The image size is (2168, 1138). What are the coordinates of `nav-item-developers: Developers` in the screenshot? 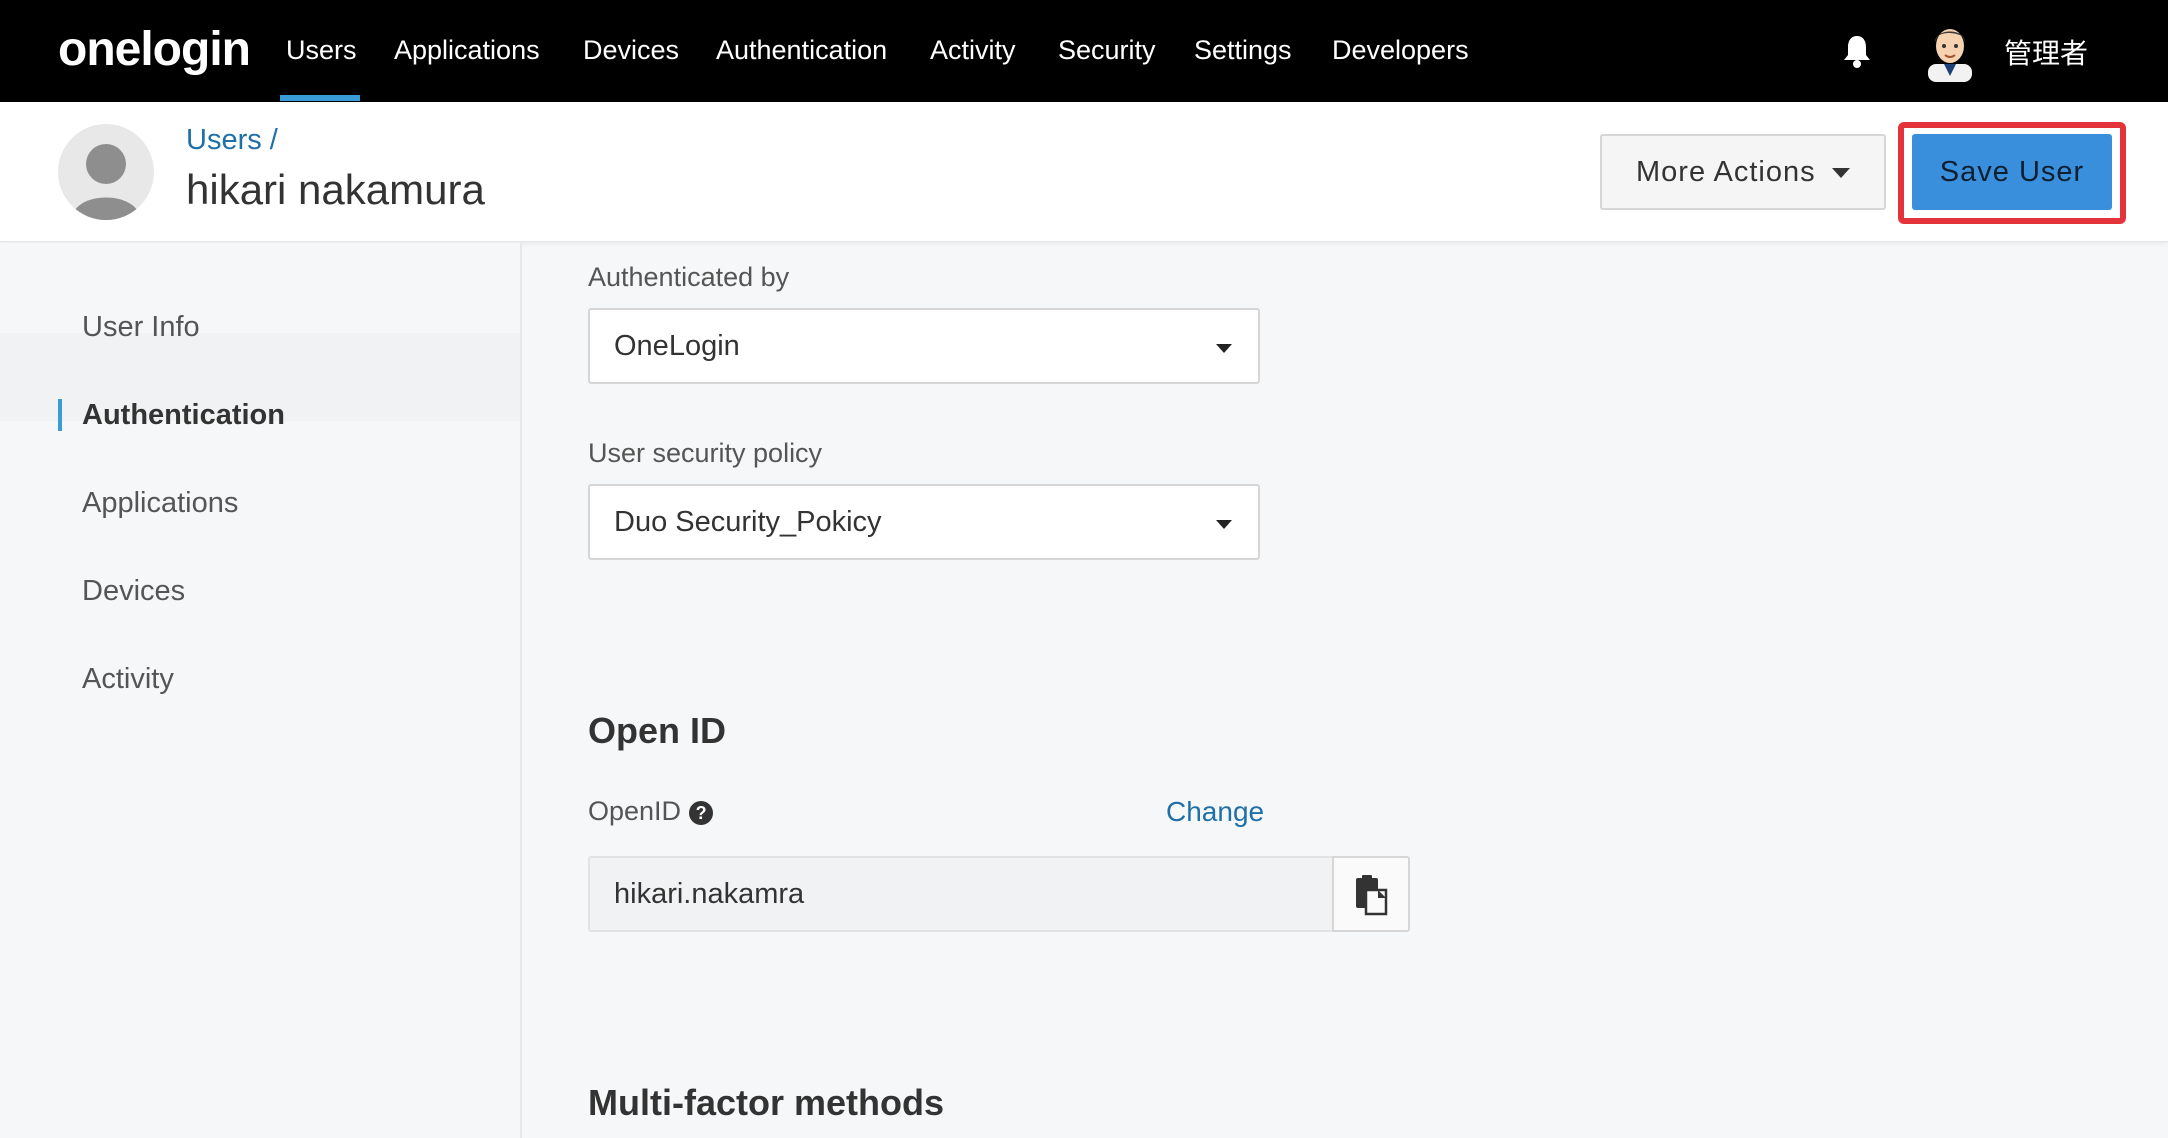 It's located at (1400, 50).